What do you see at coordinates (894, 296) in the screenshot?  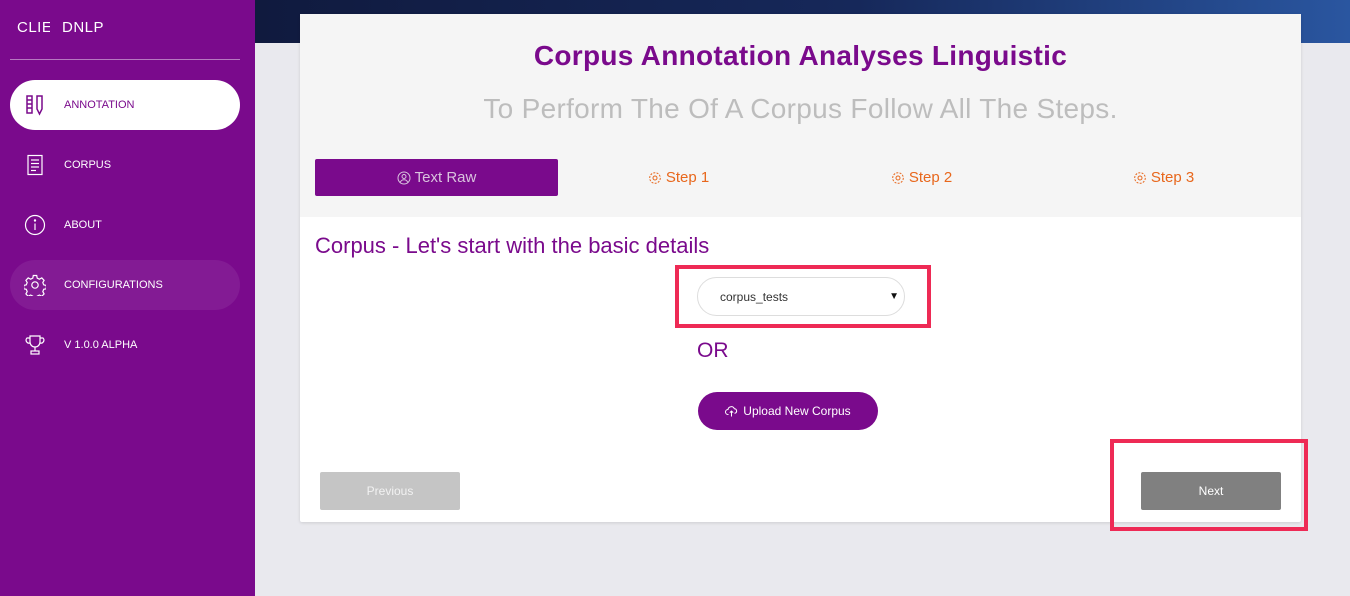 I see `caret-down-icon: ▼` at bounding box center [894, 296].